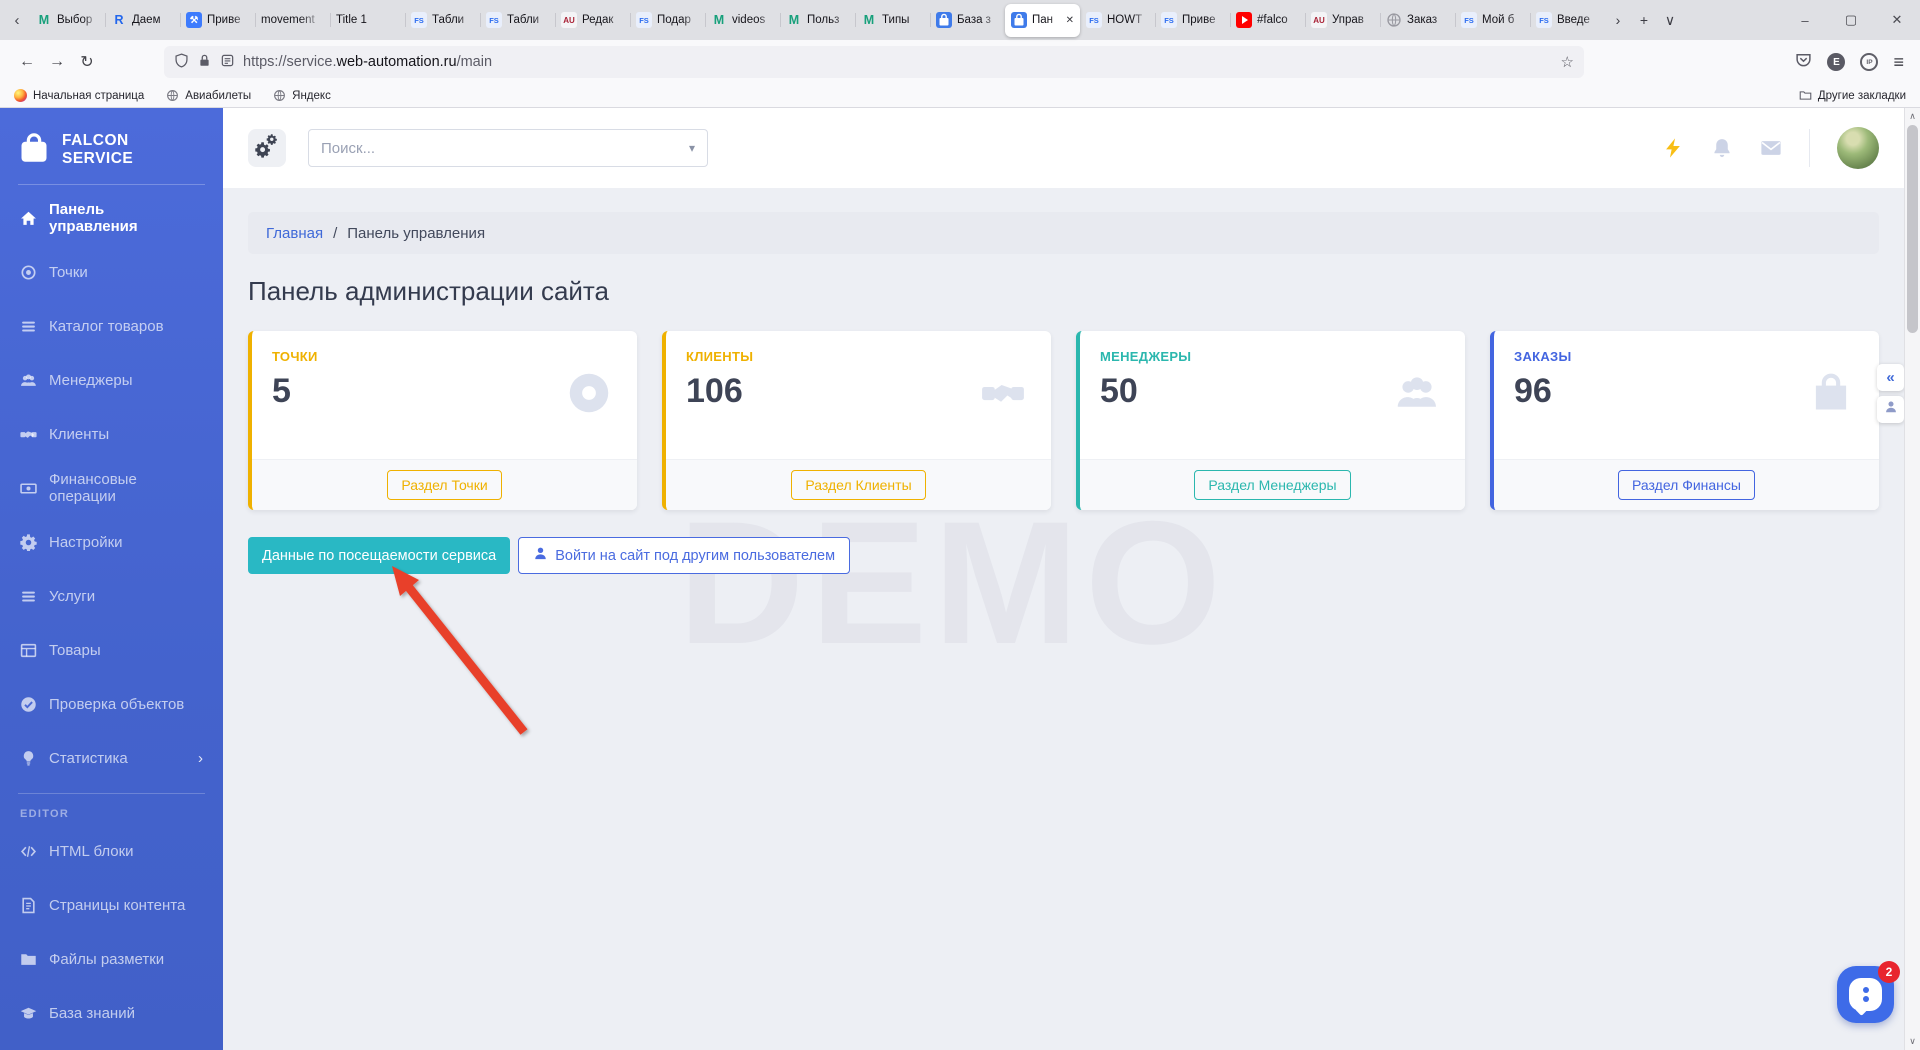  What do you see at coordinates (27, 62) in the screenshot?
I see `back-button: ←` at bounding box center [27, 62].